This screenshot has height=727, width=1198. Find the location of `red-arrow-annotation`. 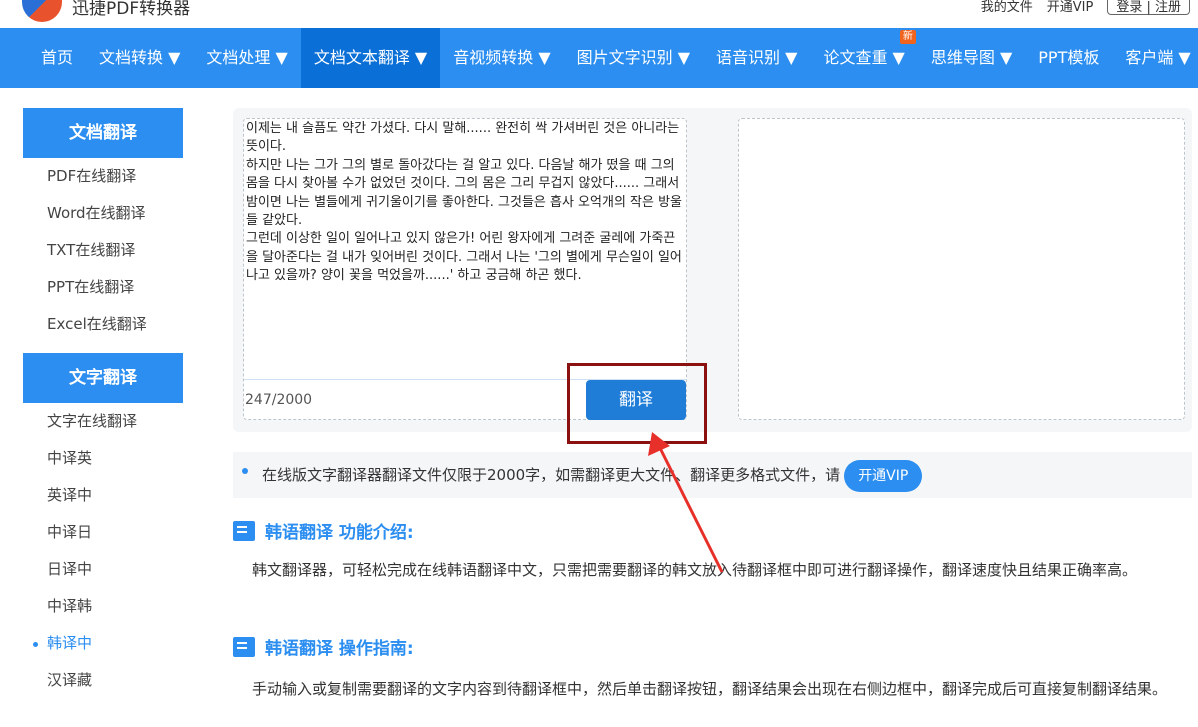

red-arrow-annotation is located at coordinates (686, 502).